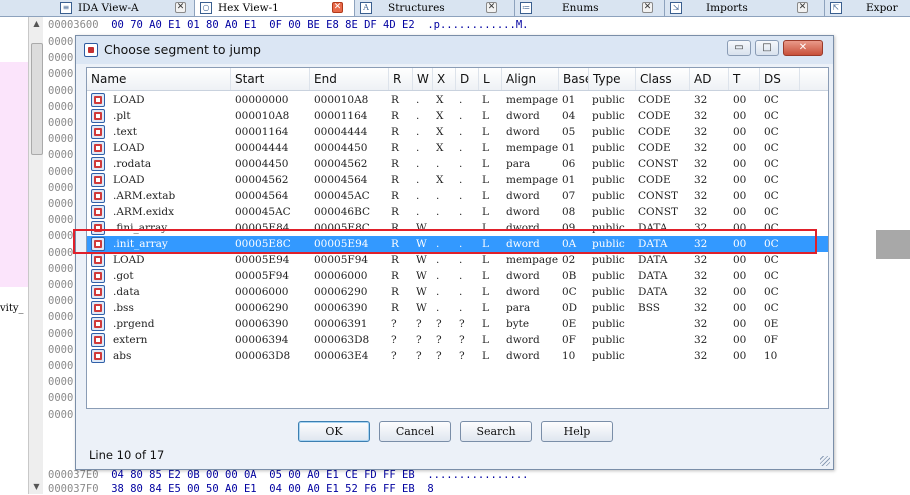 This screenshot has width=910, height=495. What do you see at coordinates (530, 79) in the screenshot?
I see `column-header-align: Align` at bounding box center [530, 79].